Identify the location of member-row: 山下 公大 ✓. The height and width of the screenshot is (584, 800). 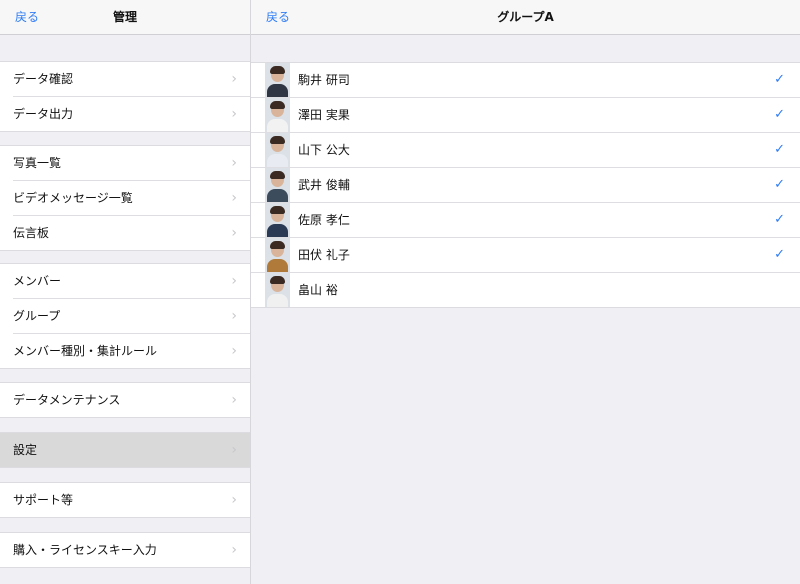
(525, 149).